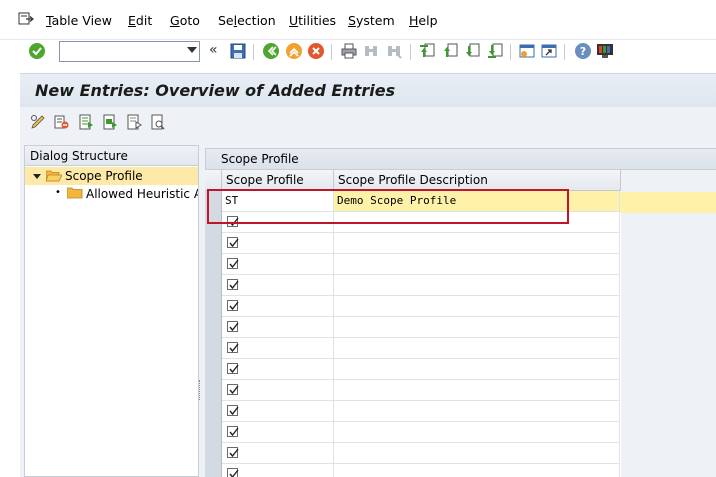 The width and height of the screenshot is (716, 477). Describe the element at coordinates (605, 51) in the screenshot. I see `layout-icon` at that location.